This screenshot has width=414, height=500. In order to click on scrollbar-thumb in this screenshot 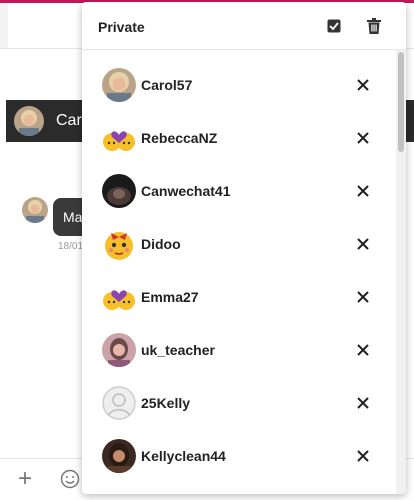, I will do `click(401, 102)`.